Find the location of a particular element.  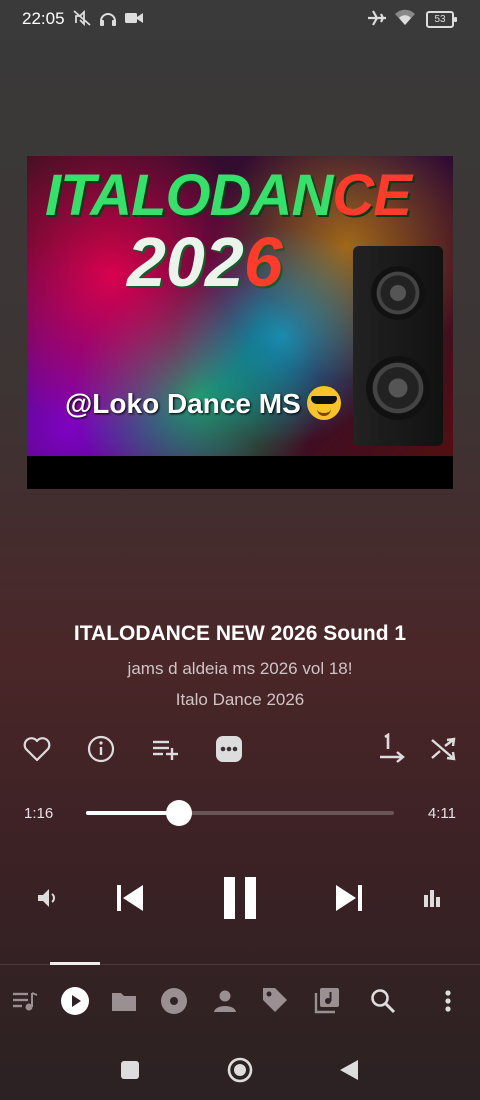

current-time: 1:16 is located at coordinates (39, 813).